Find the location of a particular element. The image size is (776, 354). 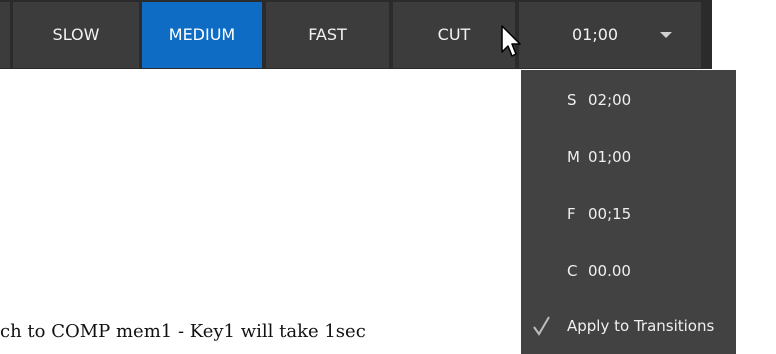

menu-item-letter: C is located at coordinates (572, 271).